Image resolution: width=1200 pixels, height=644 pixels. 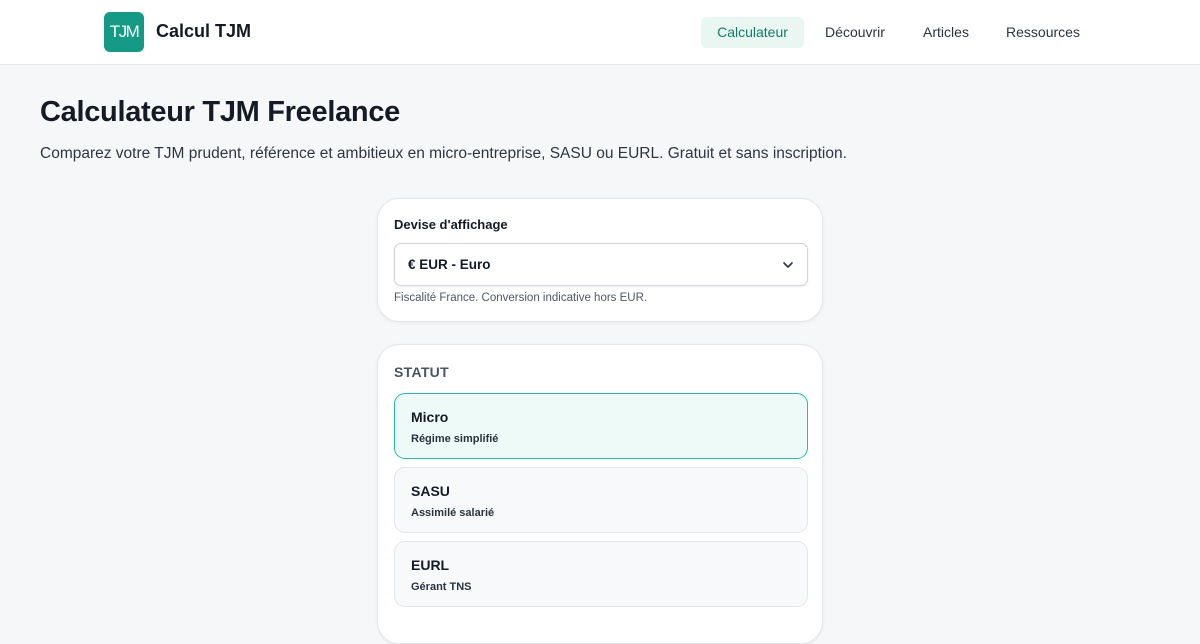 What do you see at coordinates (752, 32) in the screenshot?
I see `nav-item-calculateur: Calculateur` at bounding box center [752, 32].